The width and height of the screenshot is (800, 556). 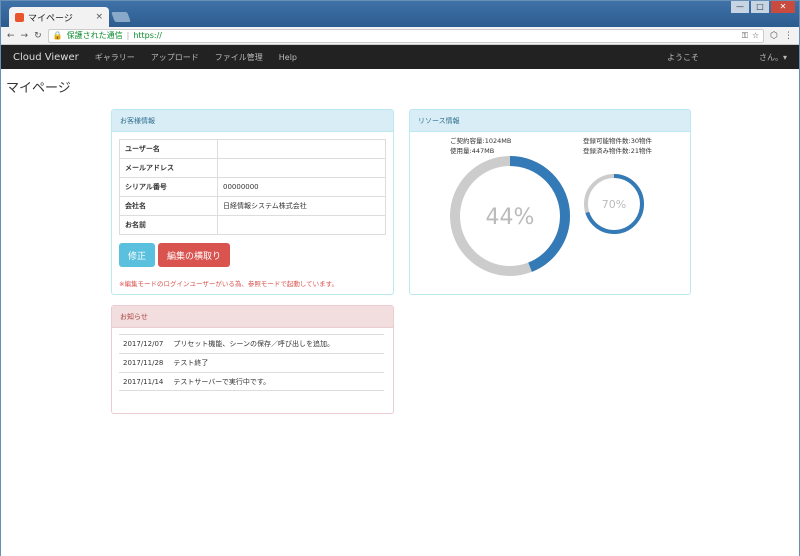 I want to click on list-item: 2017/12/07 プリセット機能、シーンの保存／呼び出しを追加。, so click(x=251, y=343).